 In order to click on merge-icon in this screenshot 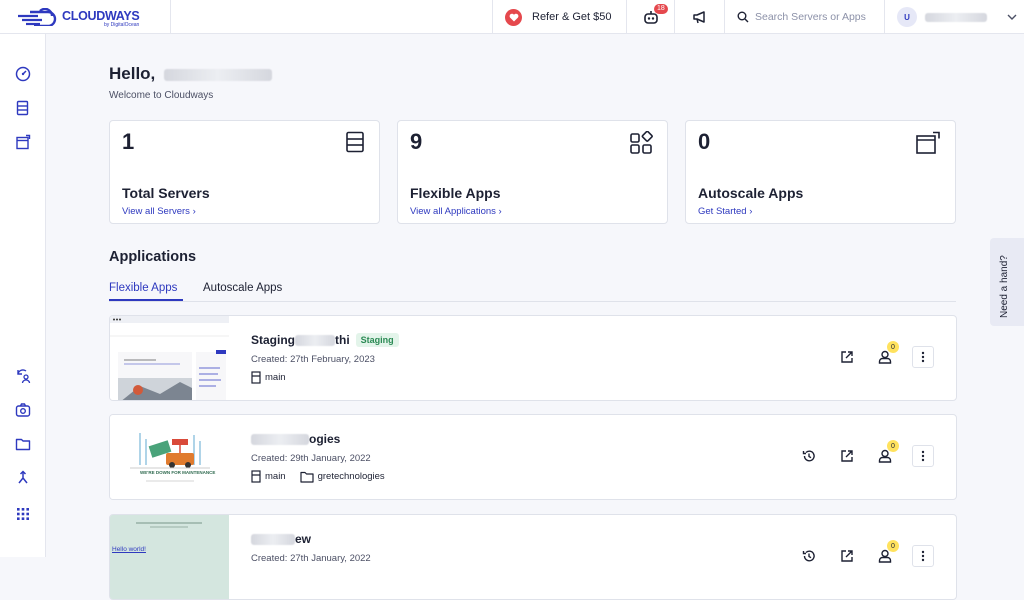, I will do `click(23, 477)`.